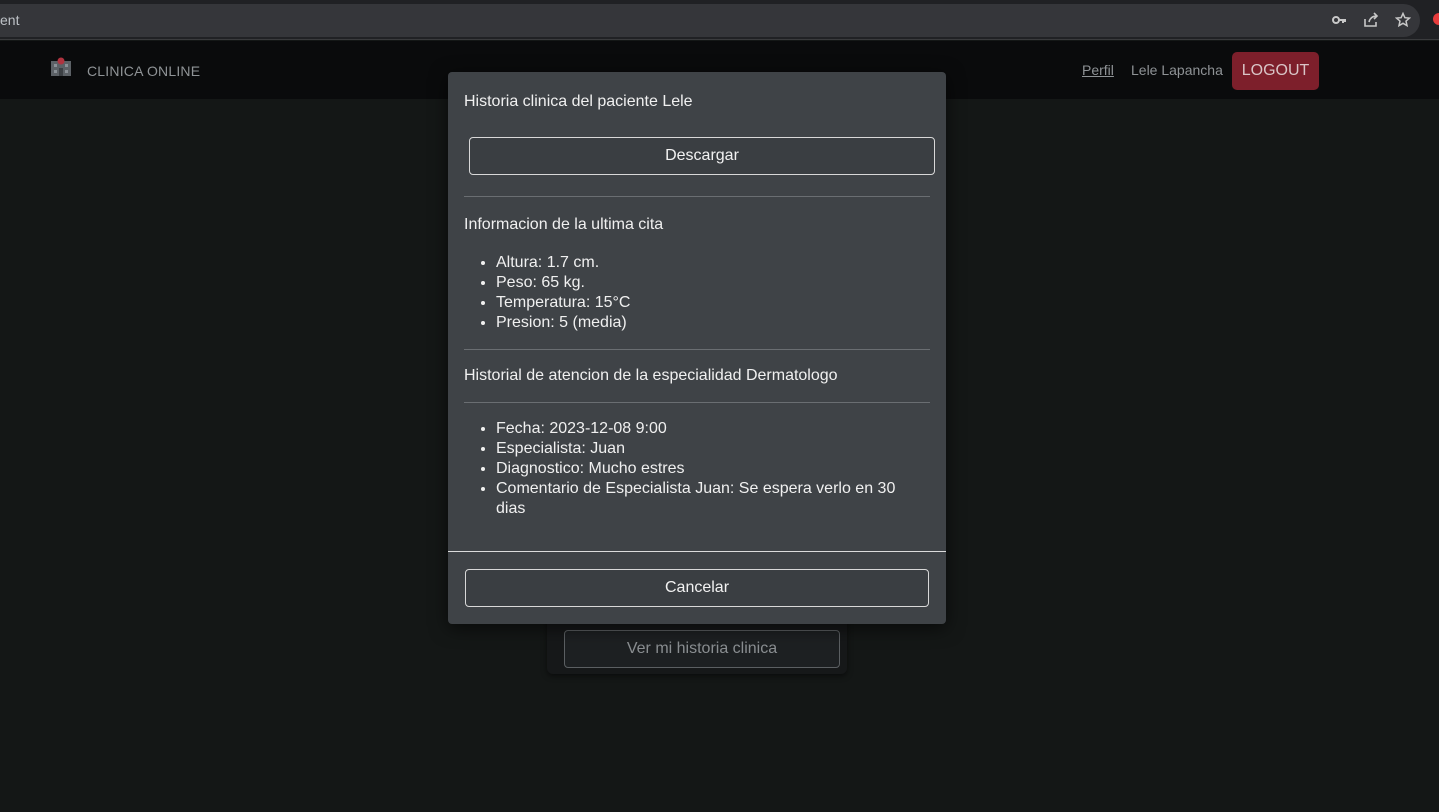  I want to click on ver-historia-button: Ver mi historia clinica, so click(702, 649).